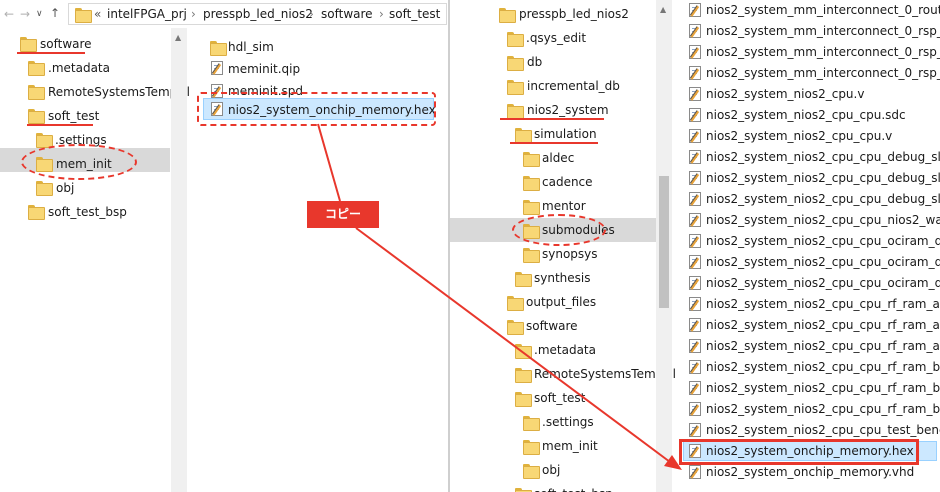 The height and width of the screenshot is (492, 940). I want to click on annotation-arrowhead, so click(673, 462).